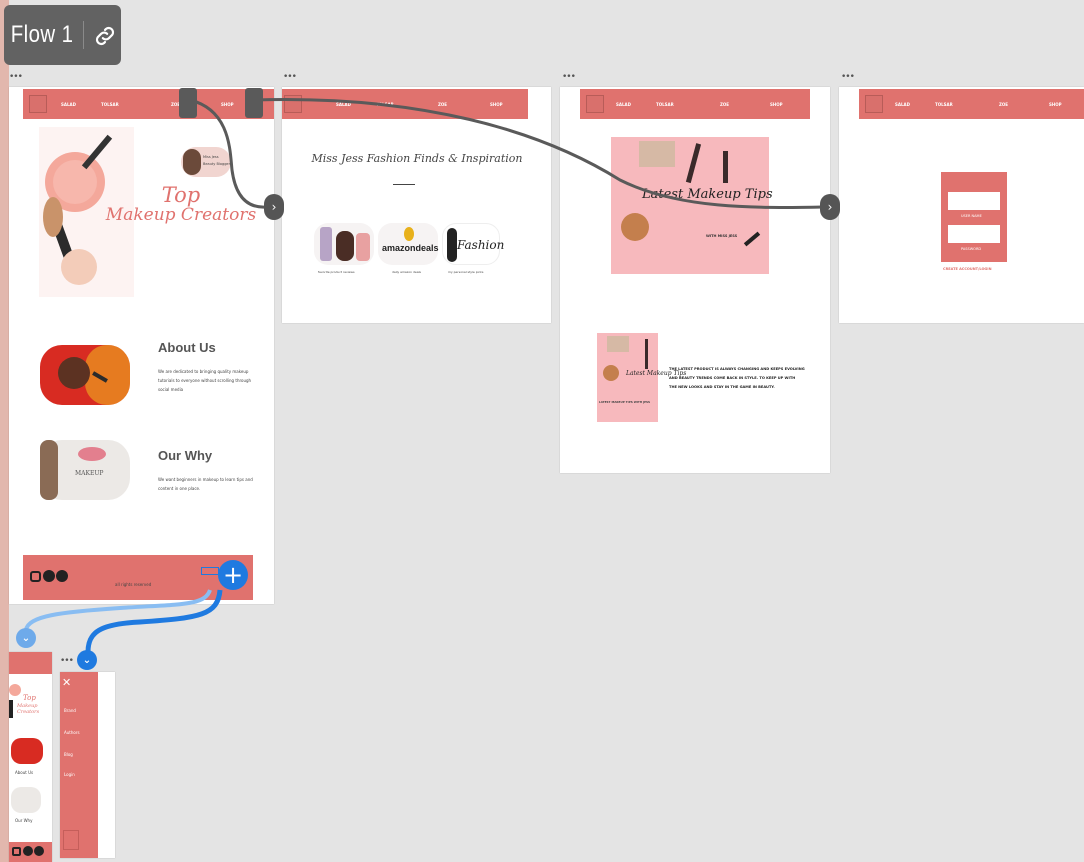  What do you see at coordinates (624, 402) in the screenshot?
I see `tips-thumb-caption: LATEST MAKEUP TIPS WITH JESS` at bounding box center [624, 402].